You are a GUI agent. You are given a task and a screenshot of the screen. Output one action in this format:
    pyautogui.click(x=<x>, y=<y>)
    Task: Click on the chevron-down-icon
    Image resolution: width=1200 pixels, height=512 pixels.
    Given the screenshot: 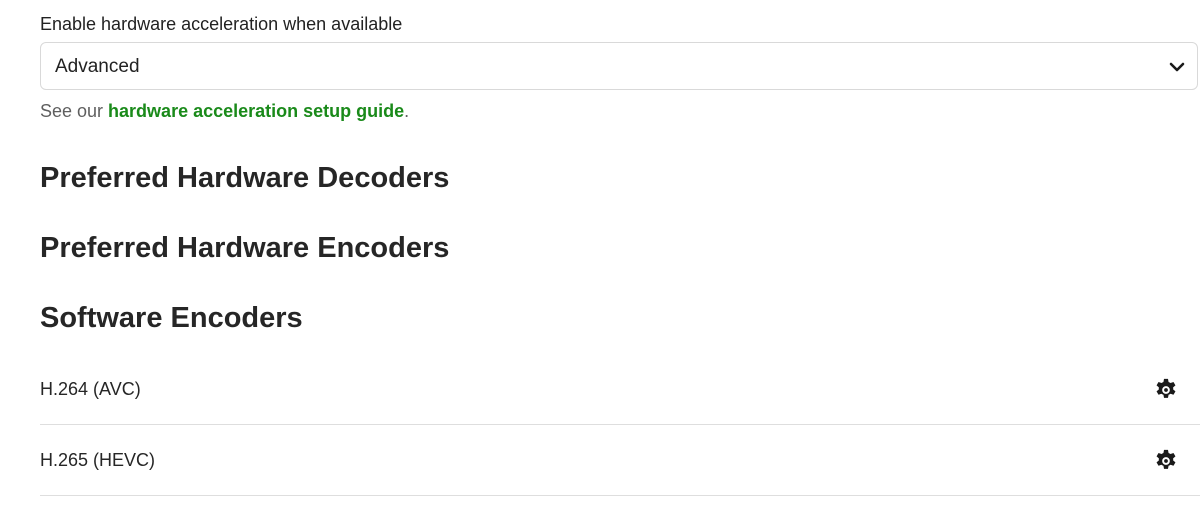 What is the action you would take?
    pyautogui.click(x=1177, y=67)
    